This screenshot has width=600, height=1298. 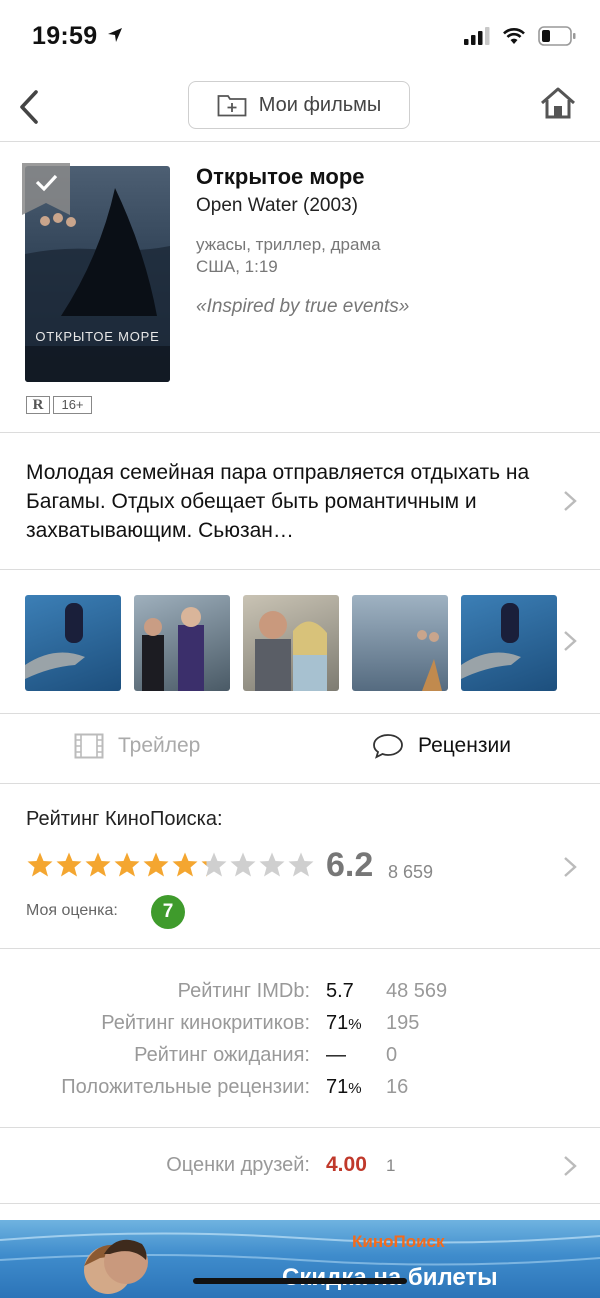 What do you see at coordinates (243, 991) in the screenshot?
I see `imdb-rating-label: Рейтинг IMDb:` at bounding box center [243, 991].